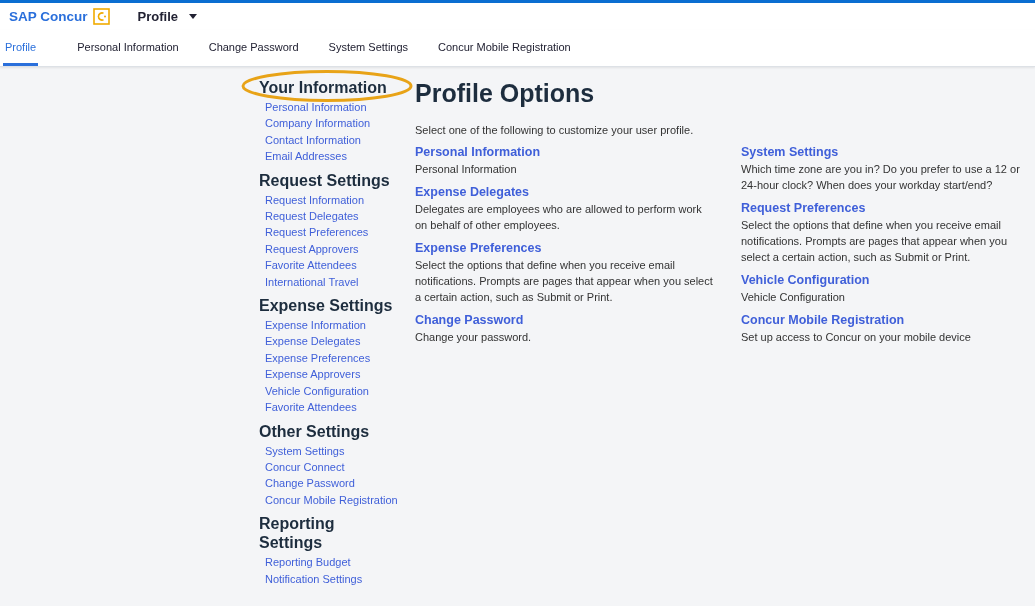 The width and height of the screenshot is (1035, 606). Describe the element at coordinates (331, 578) in the screenshot. I see `sidebar-link: Notification Settings` at that location.